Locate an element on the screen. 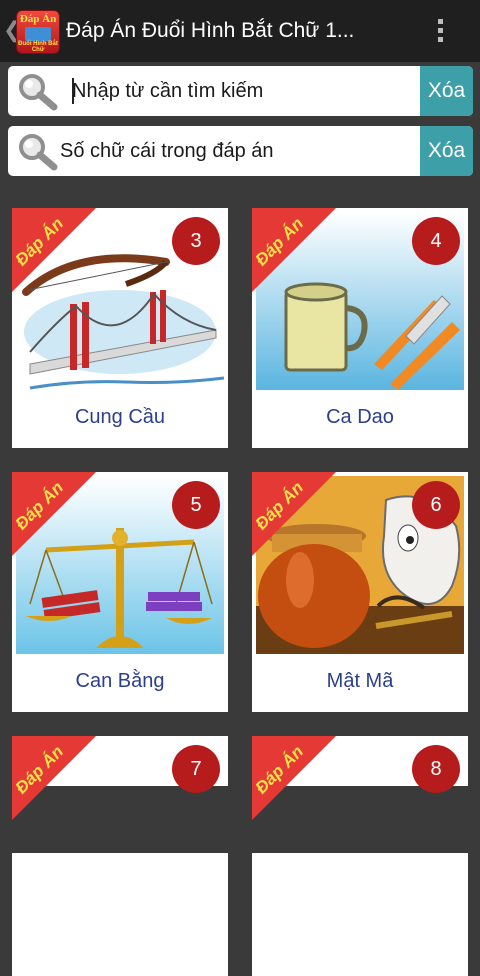 The image size is (480, 976). app-logo-subtext: Đuổi Hình Bắt Chữ is located at coordinates (38, 47).